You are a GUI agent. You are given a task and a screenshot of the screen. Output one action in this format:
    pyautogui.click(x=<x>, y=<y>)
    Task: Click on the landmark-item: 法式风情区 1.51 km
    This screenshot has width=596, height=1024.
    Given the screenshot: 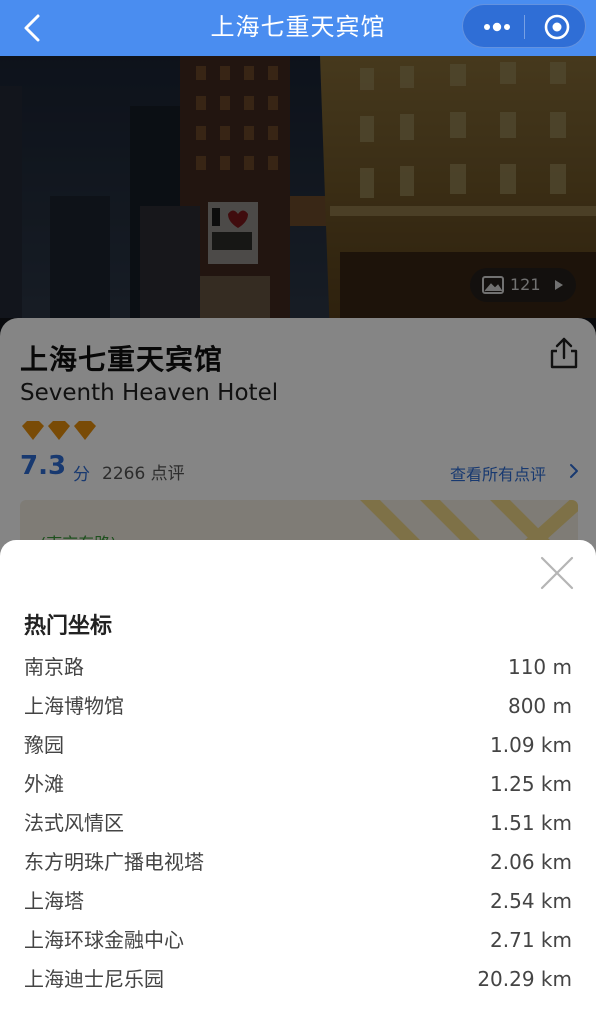 What is the action you would take?
    pyautogui.click(x=298, y=823)
    